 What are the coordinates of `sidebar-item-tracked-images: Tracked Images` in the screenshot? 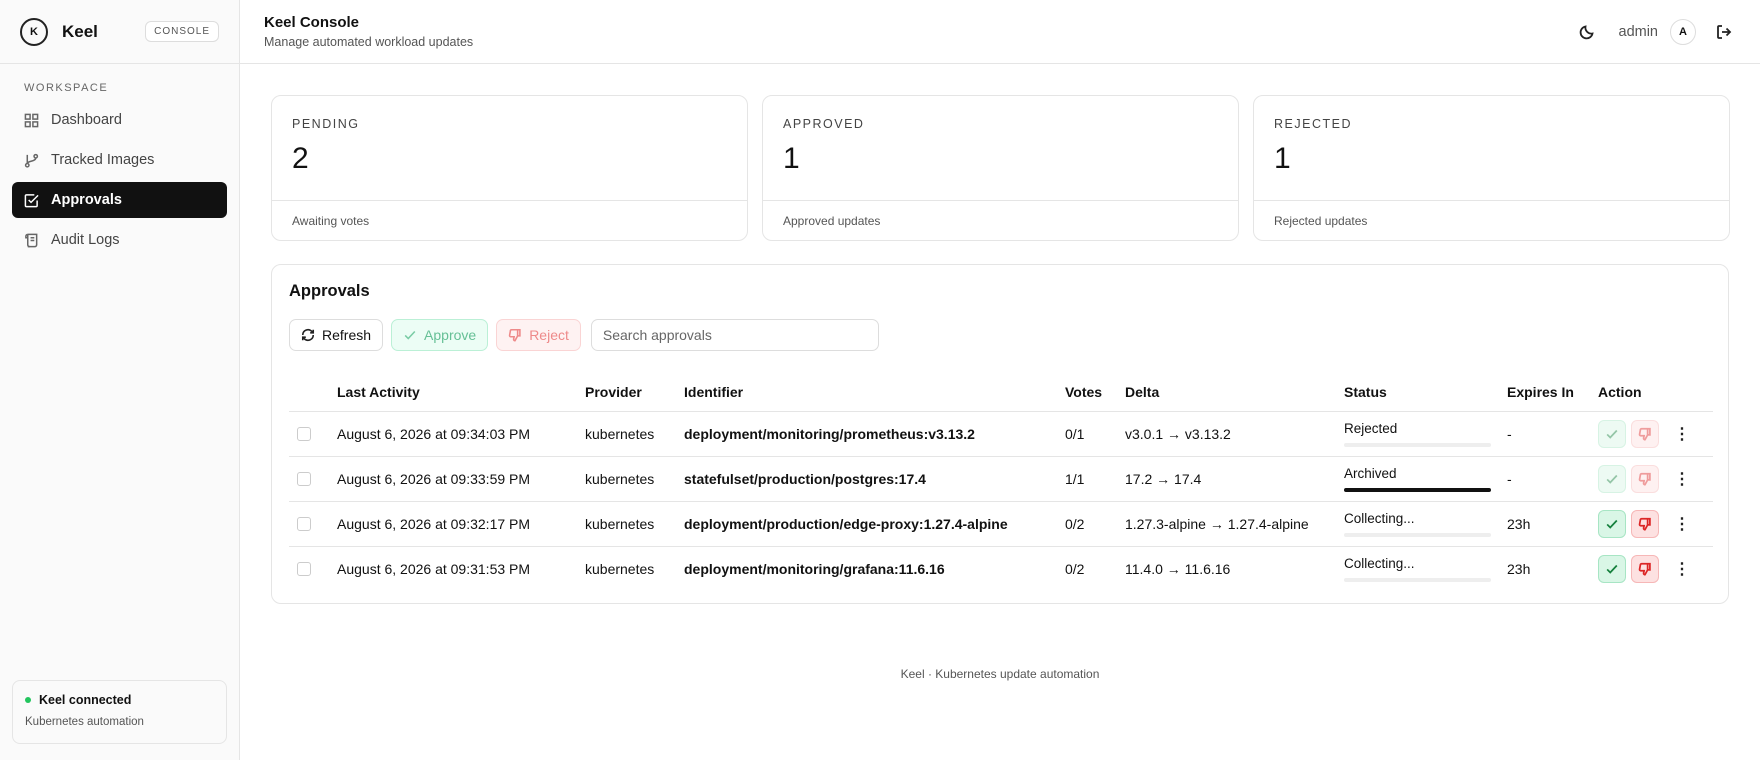 It's located at (119, 160).